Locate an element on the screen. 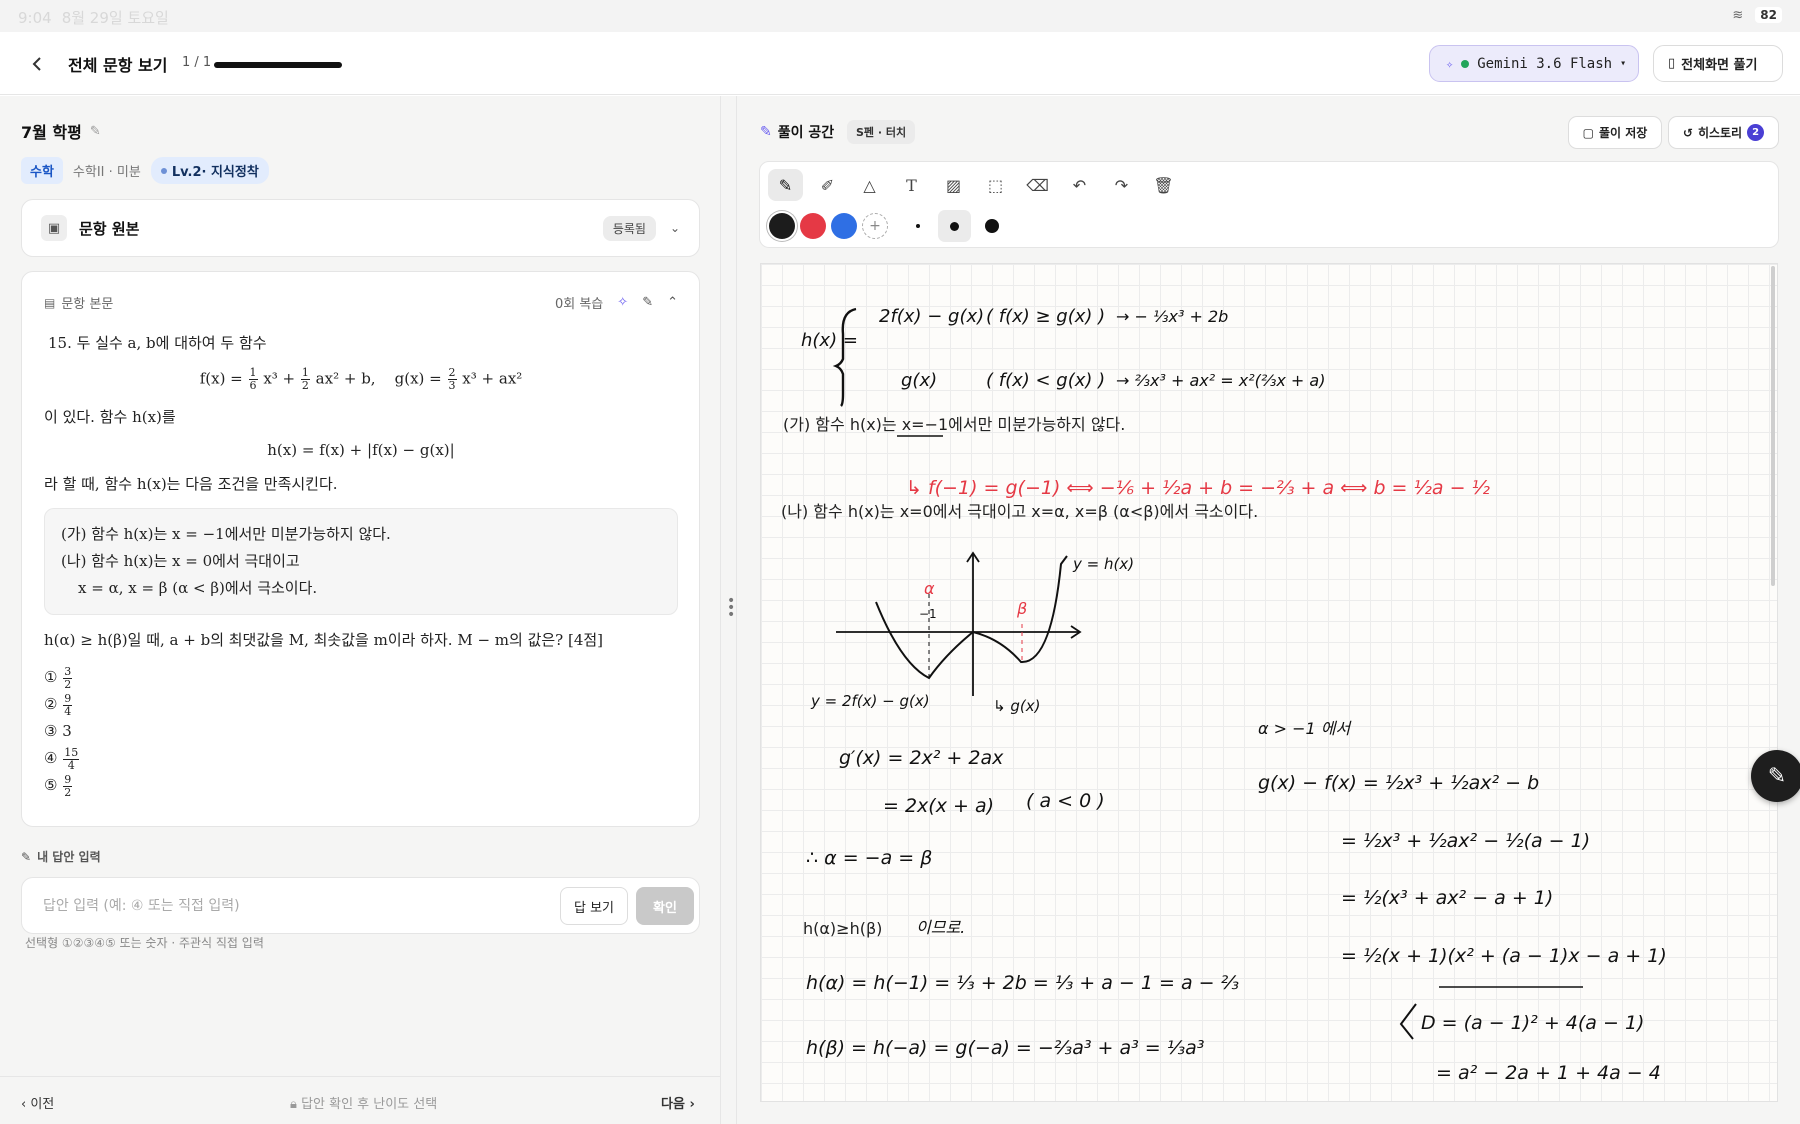 The image size is (1800, 1124). undo-icon: ↶ is located at coordinates (1079, 185).